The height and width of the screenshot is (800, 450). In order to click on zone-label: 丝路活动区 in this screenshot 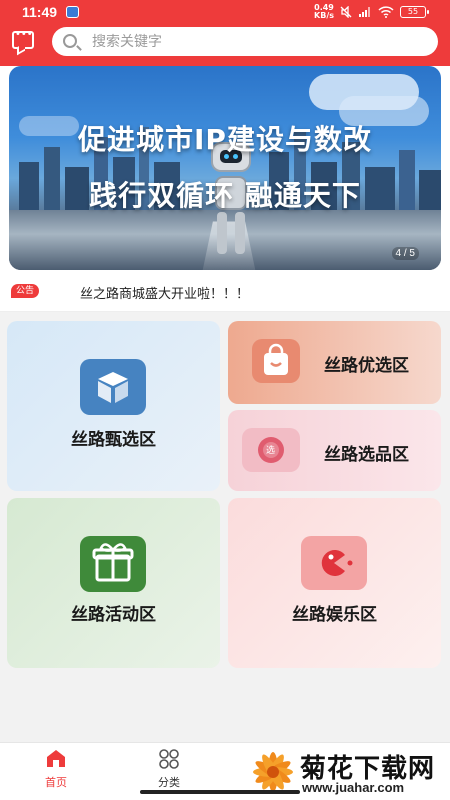, I will do `click(113, 615)`.